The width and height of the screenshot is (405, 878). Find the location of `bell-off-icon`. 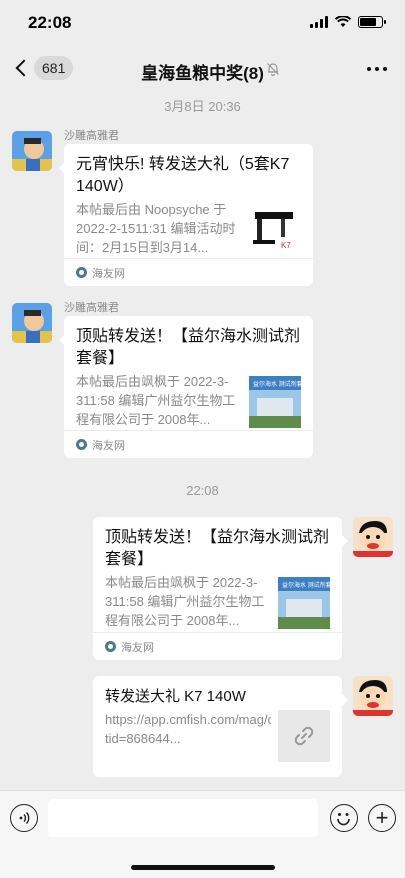

bell-off-icon is located at coordinates (273, 69).